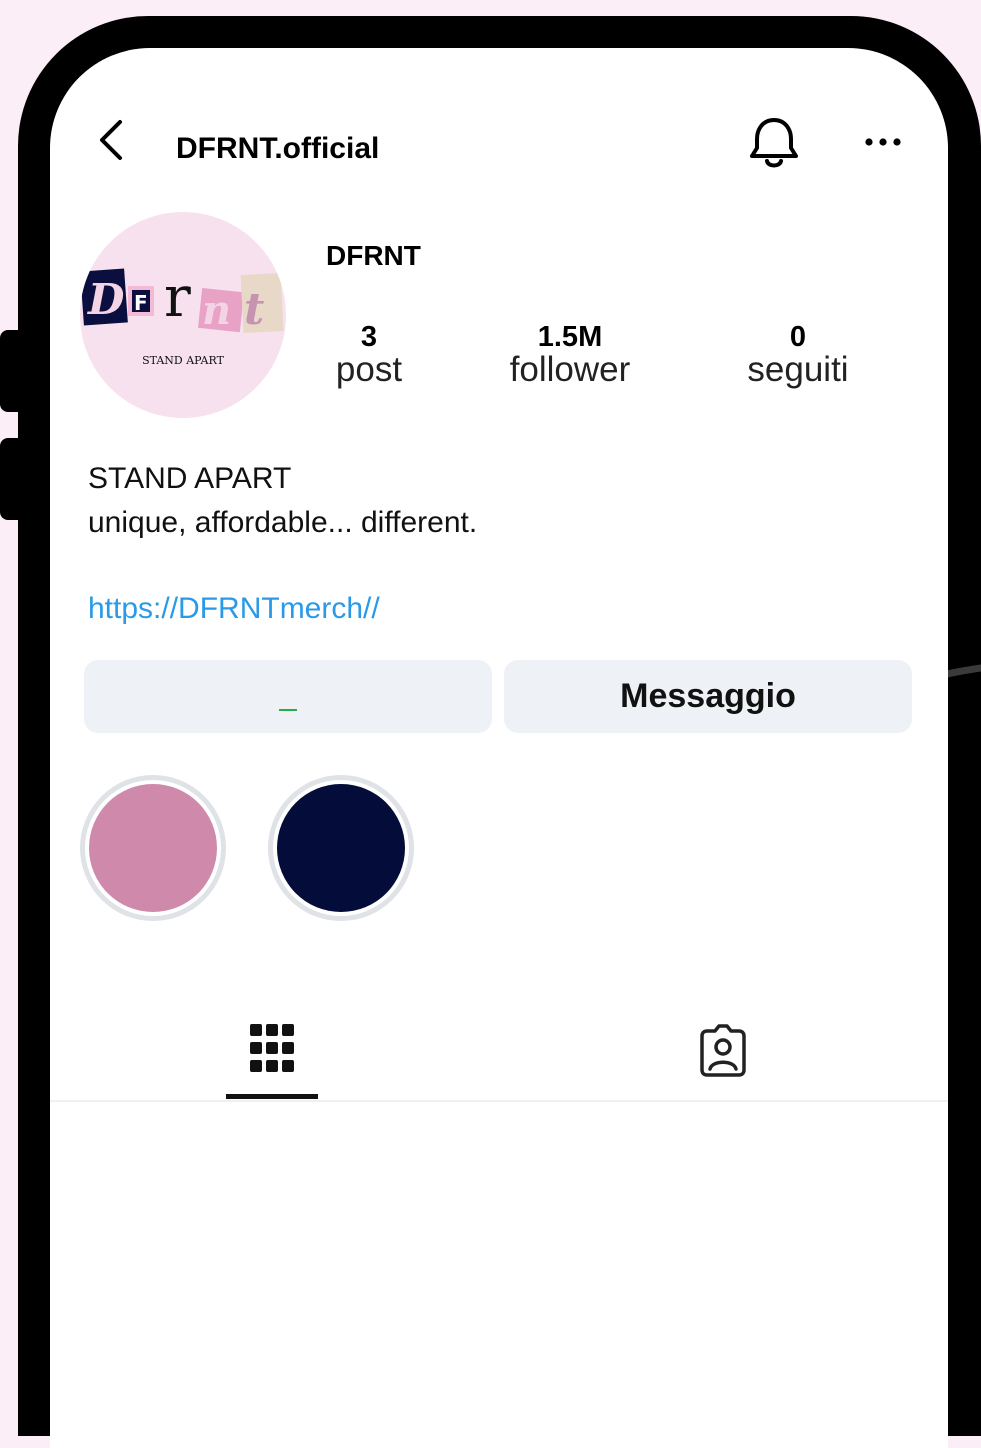 The image size is (981, 1448). Describe the element at coordinates (272, 1049) in the screenshot. I see `grid-icon` at that location.